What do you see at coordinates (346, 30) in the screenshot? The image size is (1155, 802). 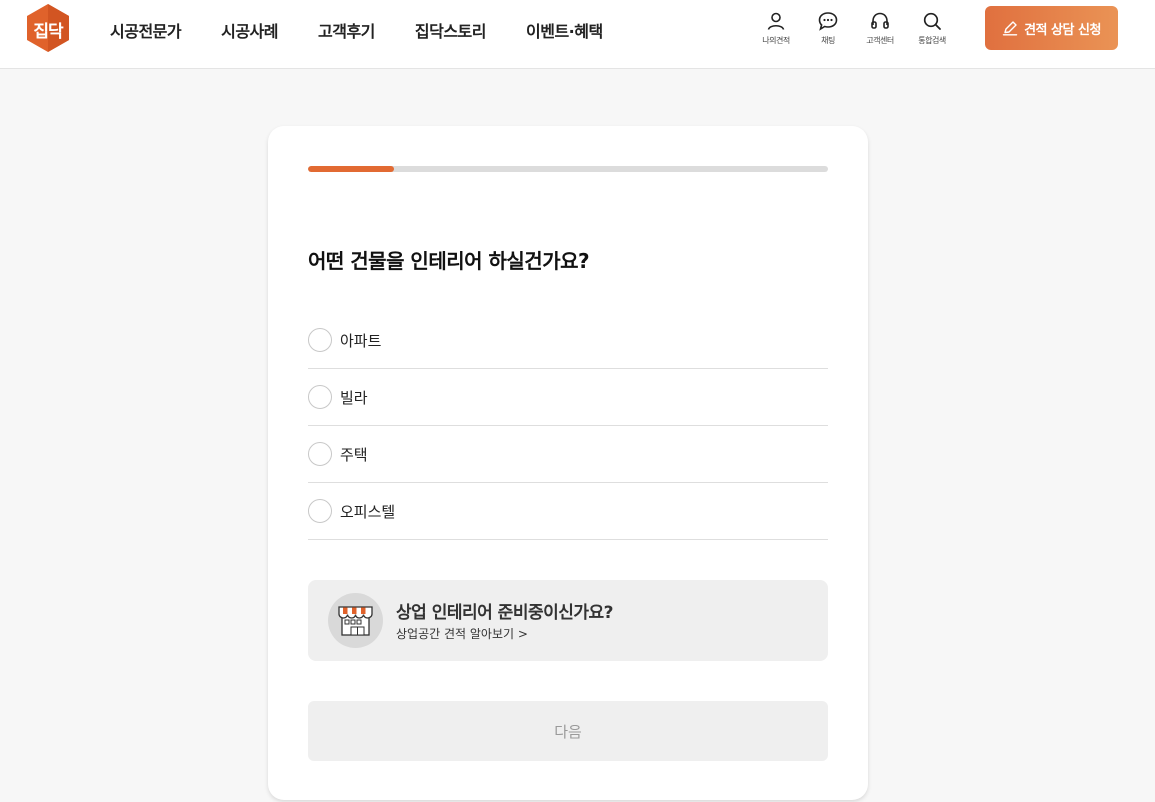 I see `nav-item-reviews: 고객후기` at bounding box center [346, 30].